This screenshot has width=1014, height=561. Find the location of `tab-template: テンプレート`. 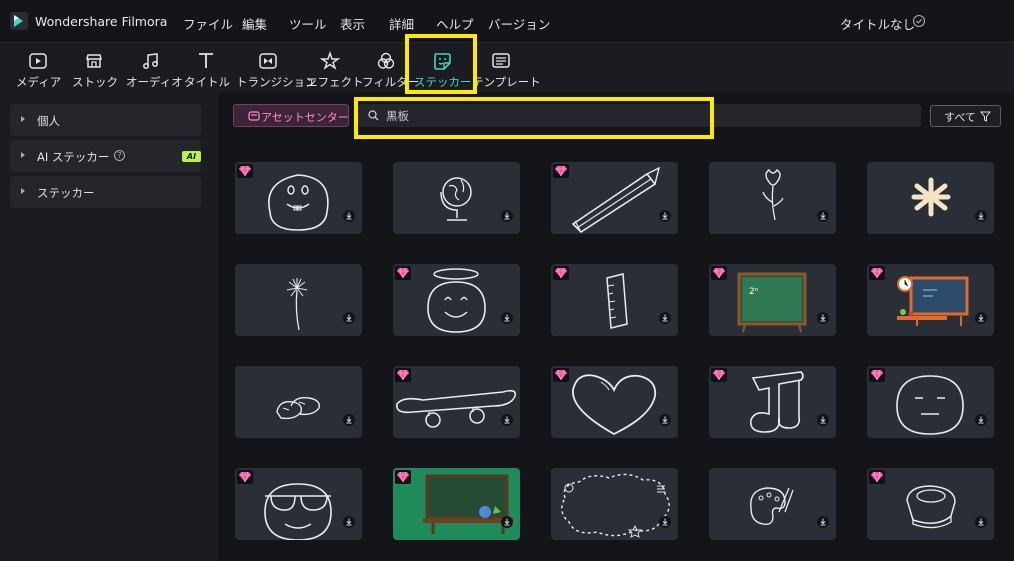

tab-template: テンプレート is located at coordinates (506, 68).